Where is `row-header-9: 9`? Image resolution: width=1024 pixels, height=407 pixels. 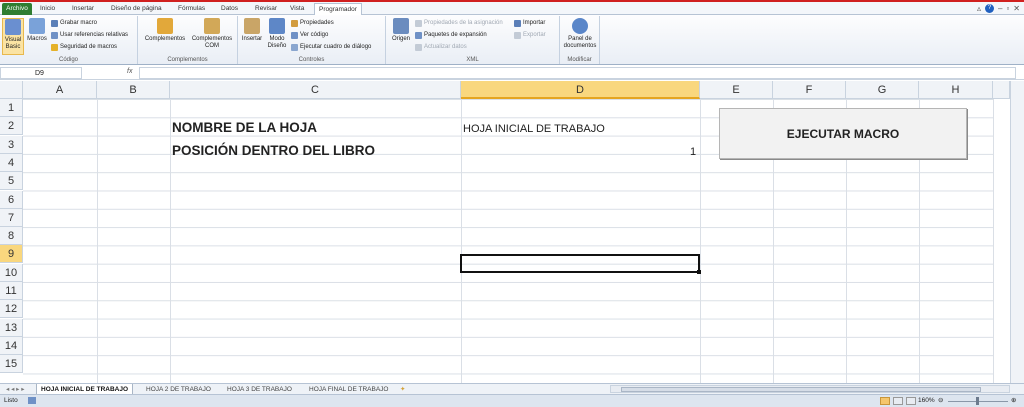
row-header-9: 9 is located at coordinates (11, 254).